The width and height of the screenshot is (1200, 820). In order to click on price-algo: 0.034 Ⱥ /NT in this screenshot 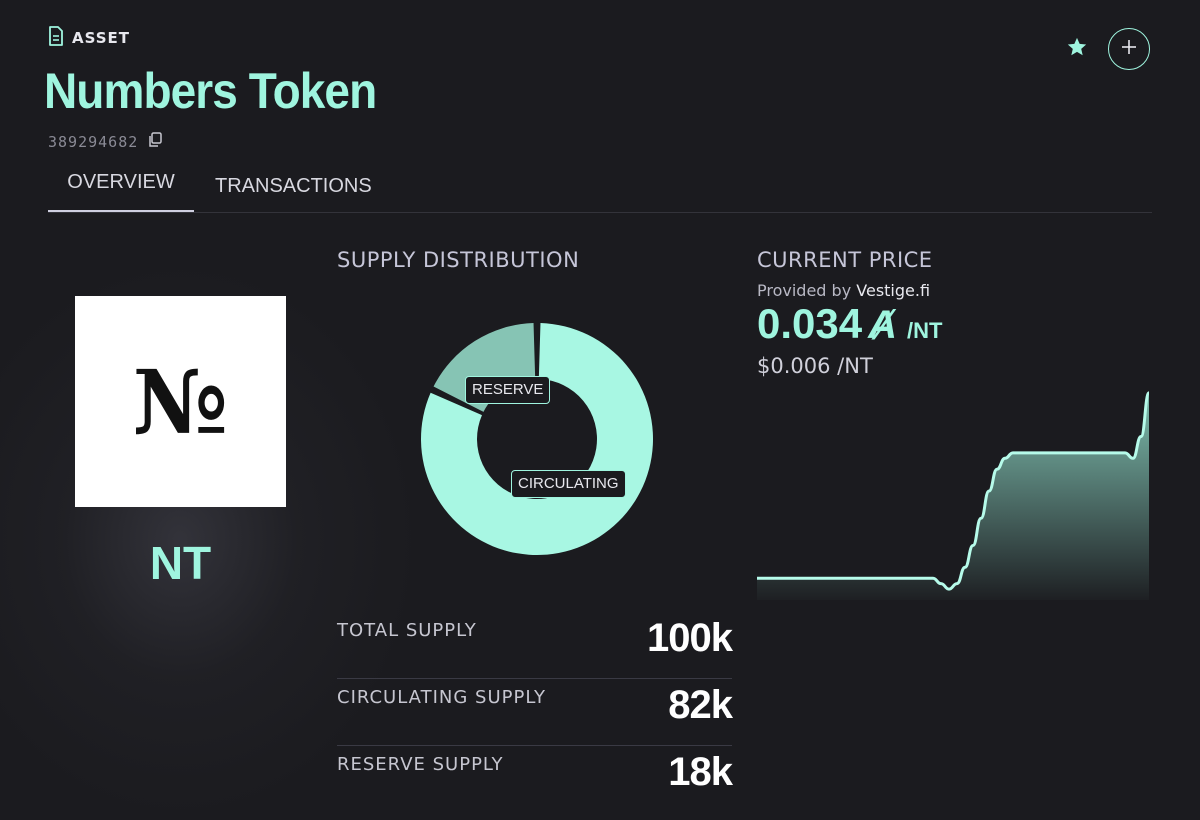, I will do `click(849, 324)`.